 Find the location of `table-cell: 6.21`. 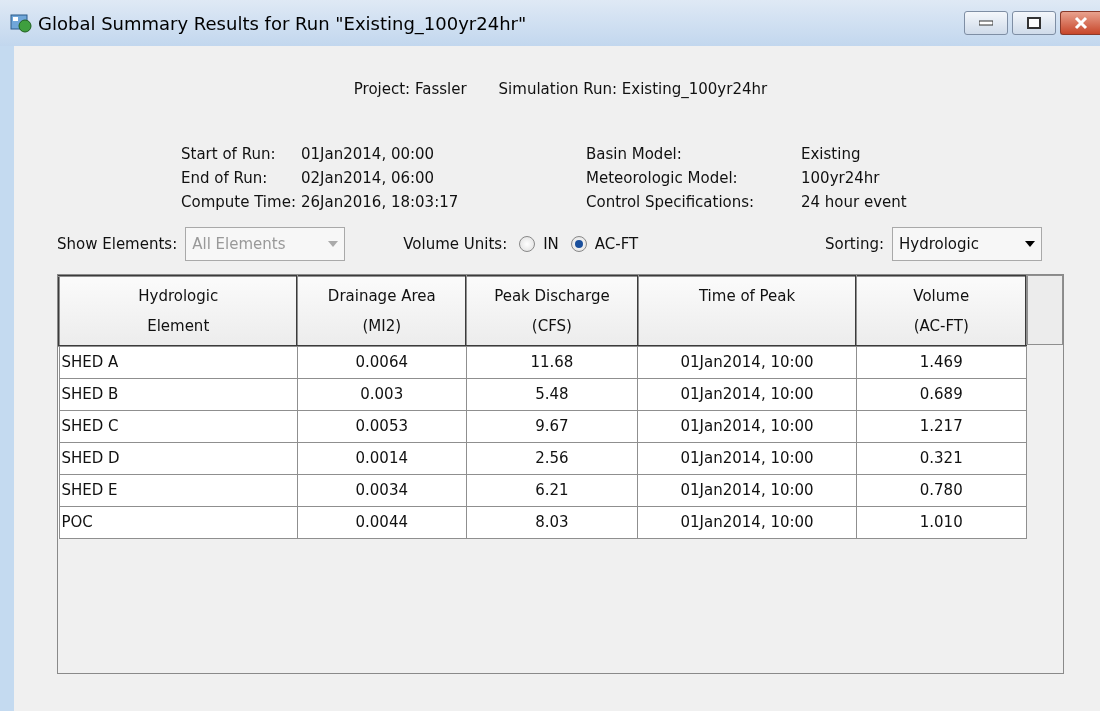

table-cell: 6.21 is located at coordinates (552, 490).